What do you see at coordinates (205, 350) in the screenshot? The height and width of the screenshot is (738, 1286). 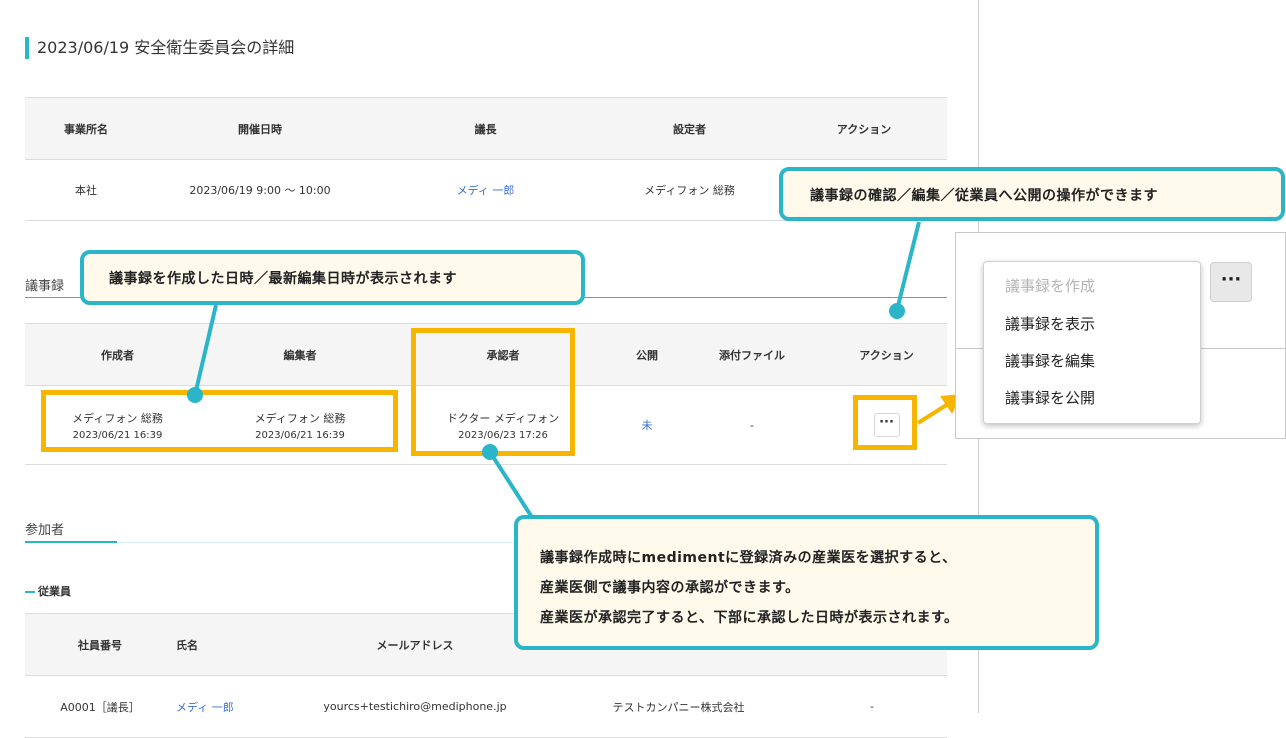 I see `connector-dates` at bounding box center [205, 350].